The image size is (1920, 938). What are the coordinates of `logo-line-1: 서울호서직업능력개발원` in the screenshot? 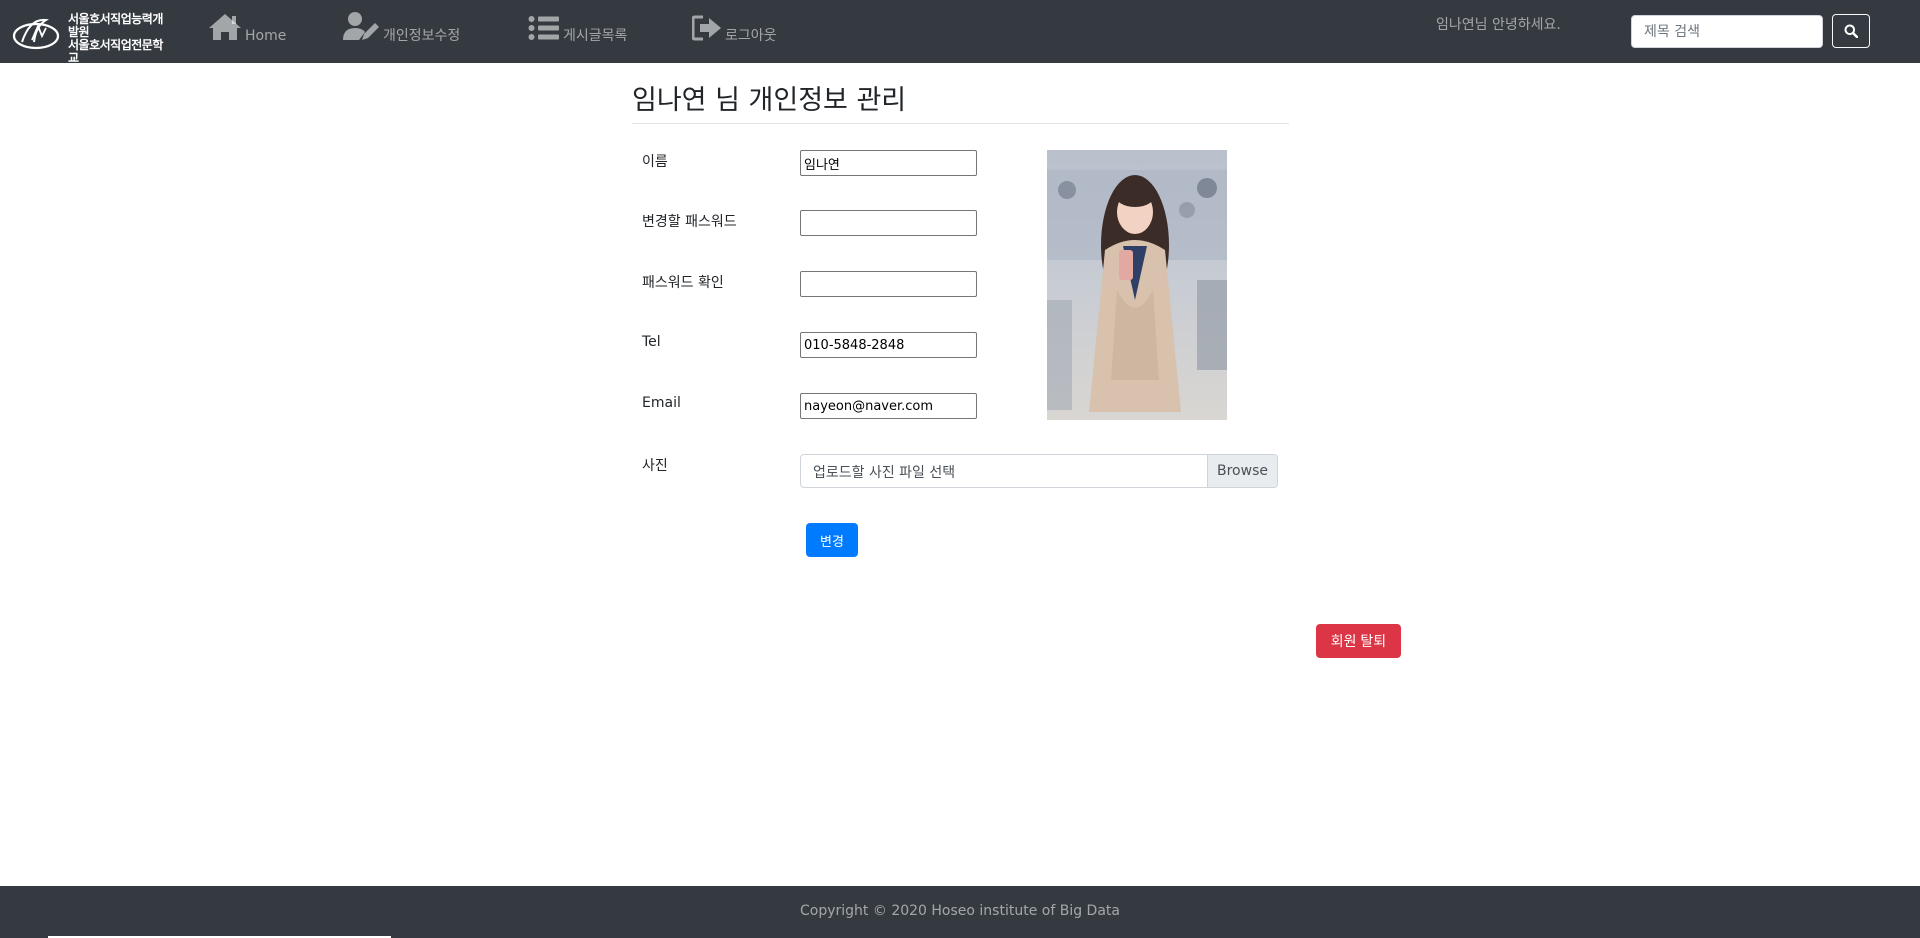 It's located at (115, 25).